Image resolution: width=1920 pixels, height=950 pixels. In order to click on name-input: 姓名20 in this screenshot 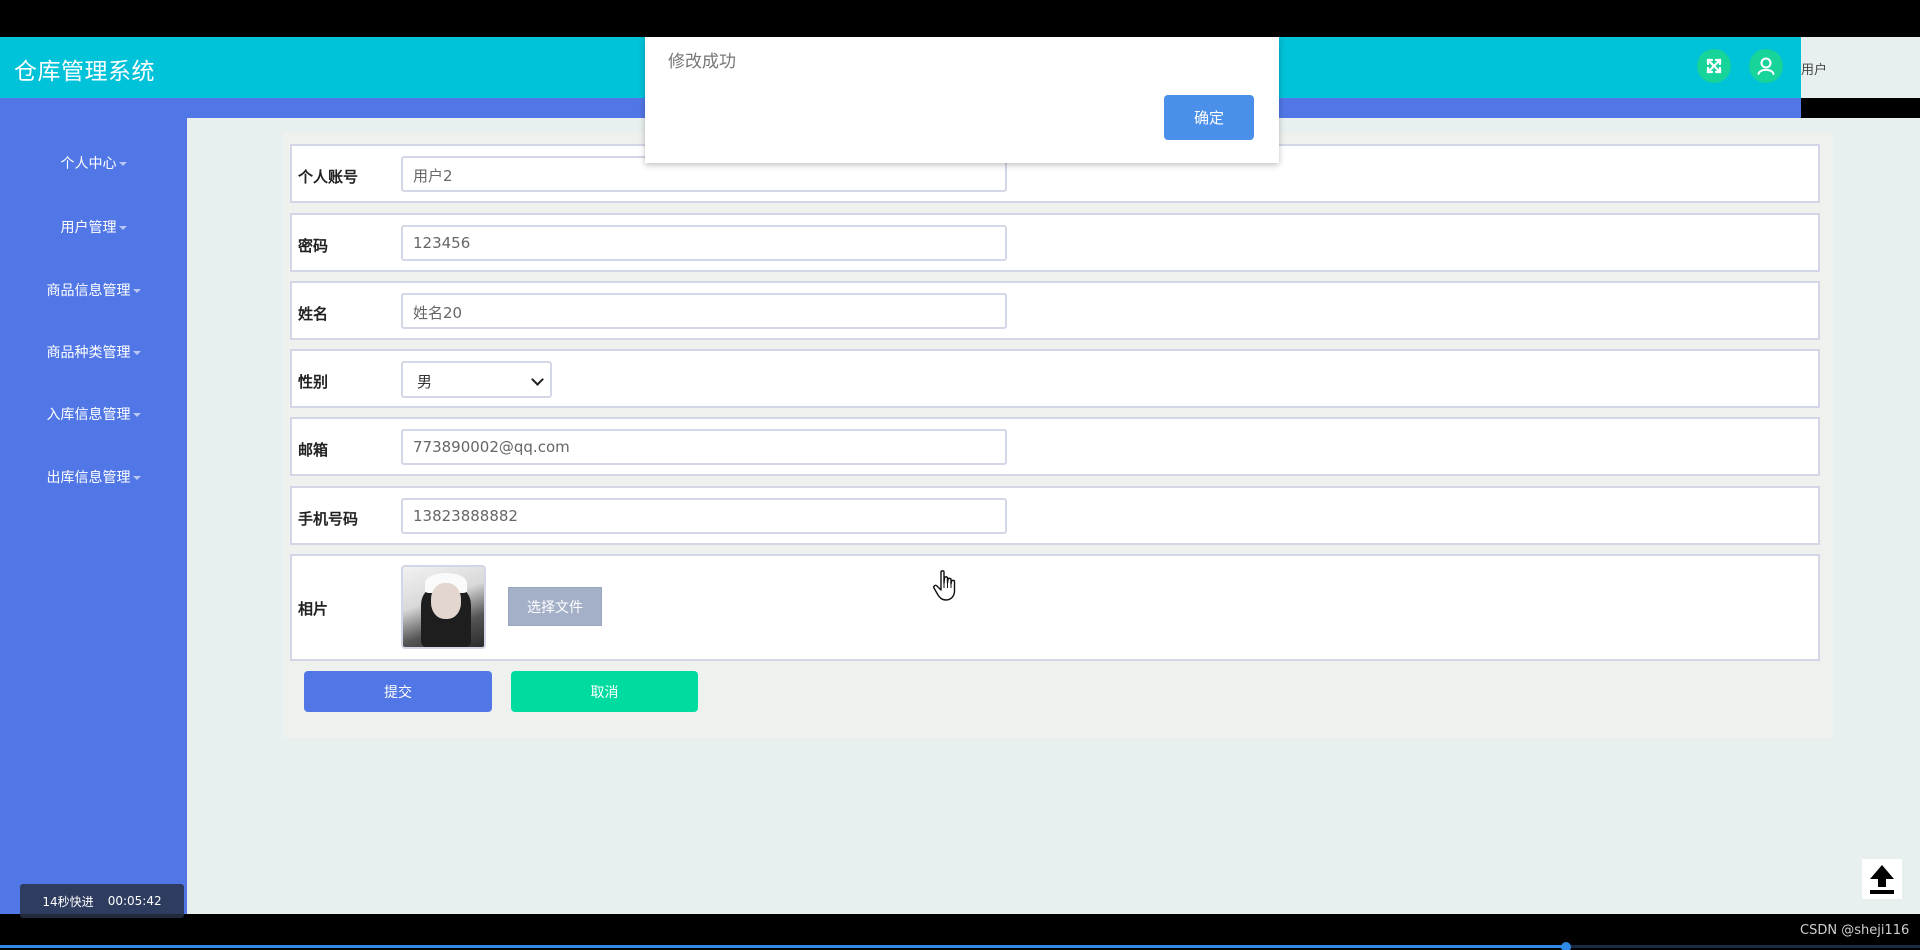, I will do `click(704, 311)`.